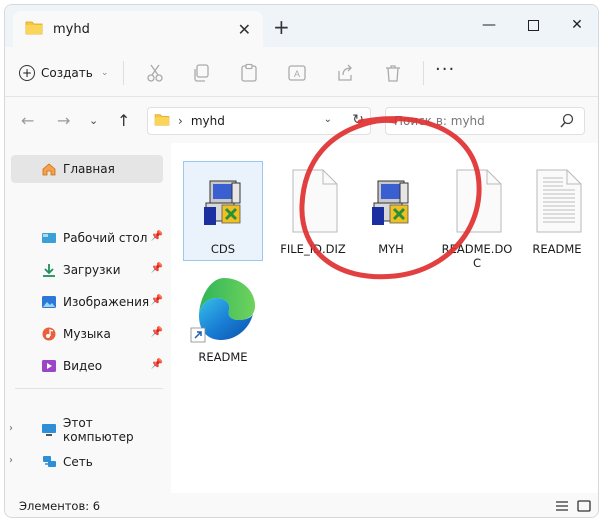 This screenshot has width=603, height=522. What do you see at coordinates (391, 249) in the screenshot?
I see `file-name: MYH` at bounding box center [391, 249].